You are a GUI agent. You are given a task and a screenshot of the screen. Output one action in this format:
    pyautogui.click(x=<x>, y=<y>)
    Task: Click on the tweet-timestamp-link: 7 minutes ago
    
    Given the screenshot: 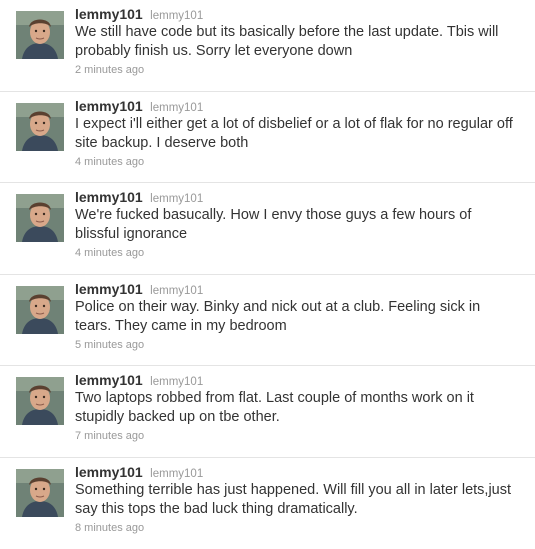 What is the action you would take?
    pyautogui.click(x=297, y=436)
    